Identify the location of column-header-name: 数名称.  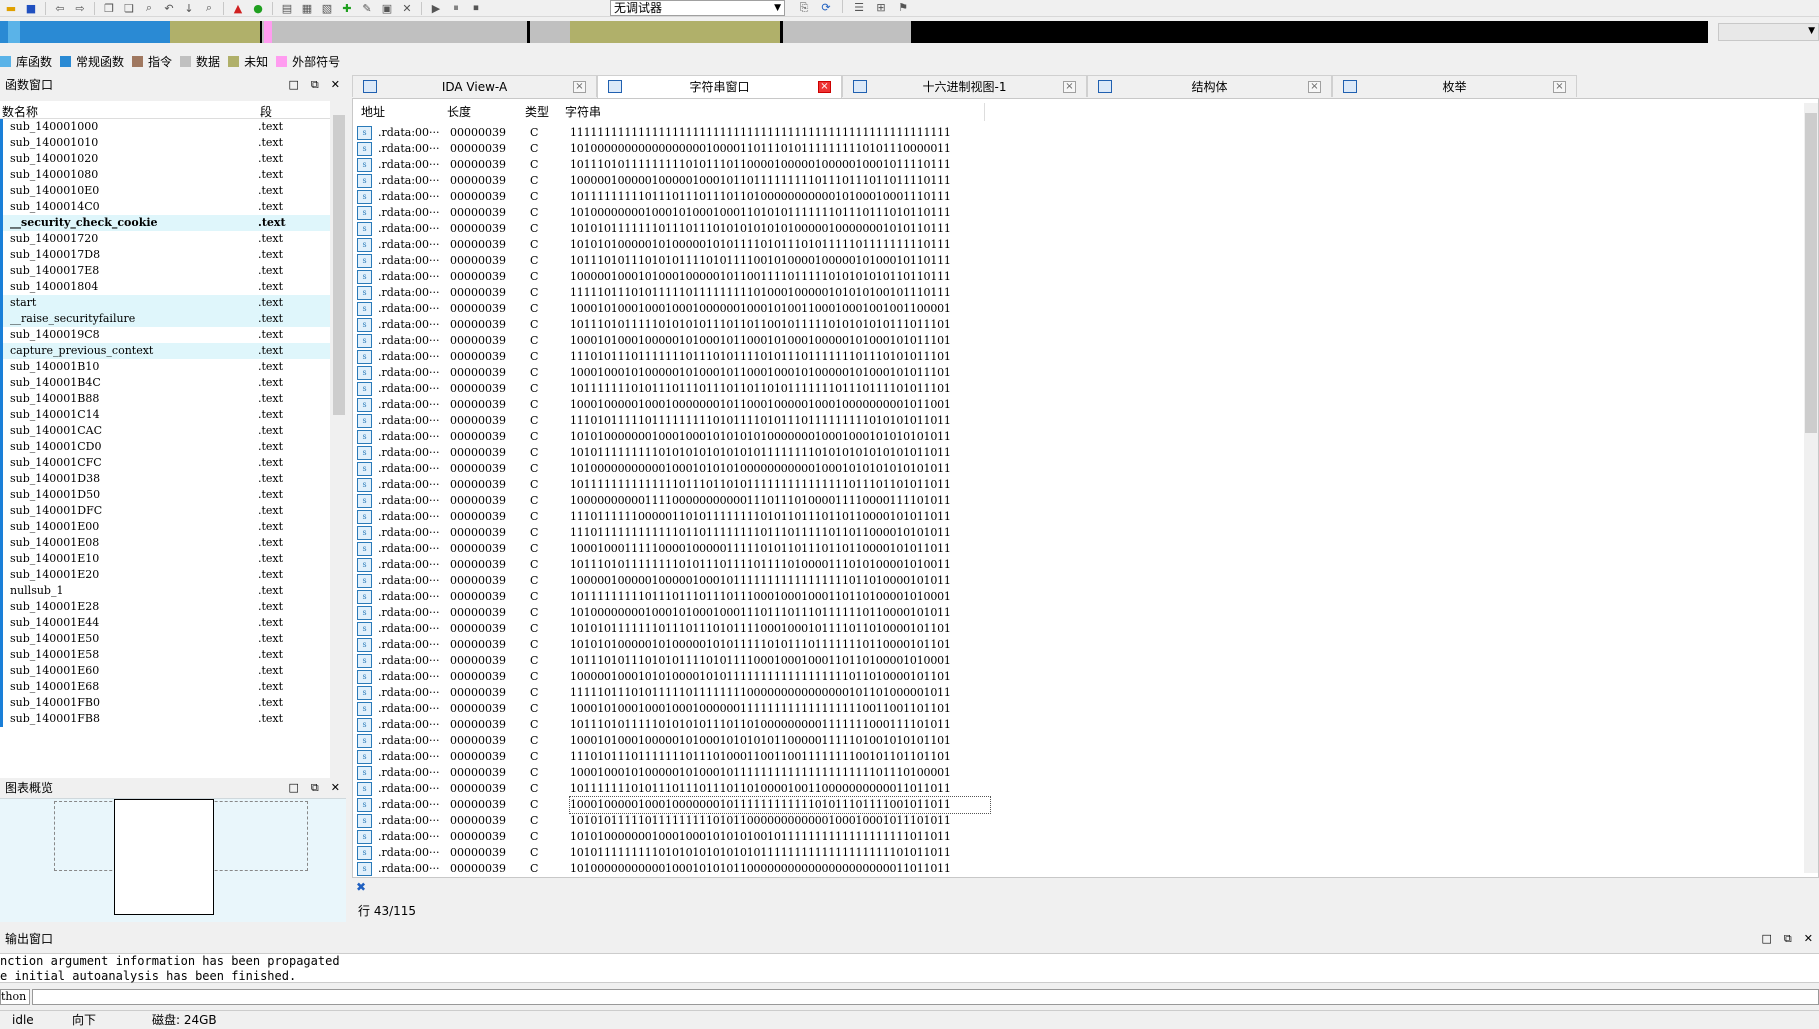
(20, 111).